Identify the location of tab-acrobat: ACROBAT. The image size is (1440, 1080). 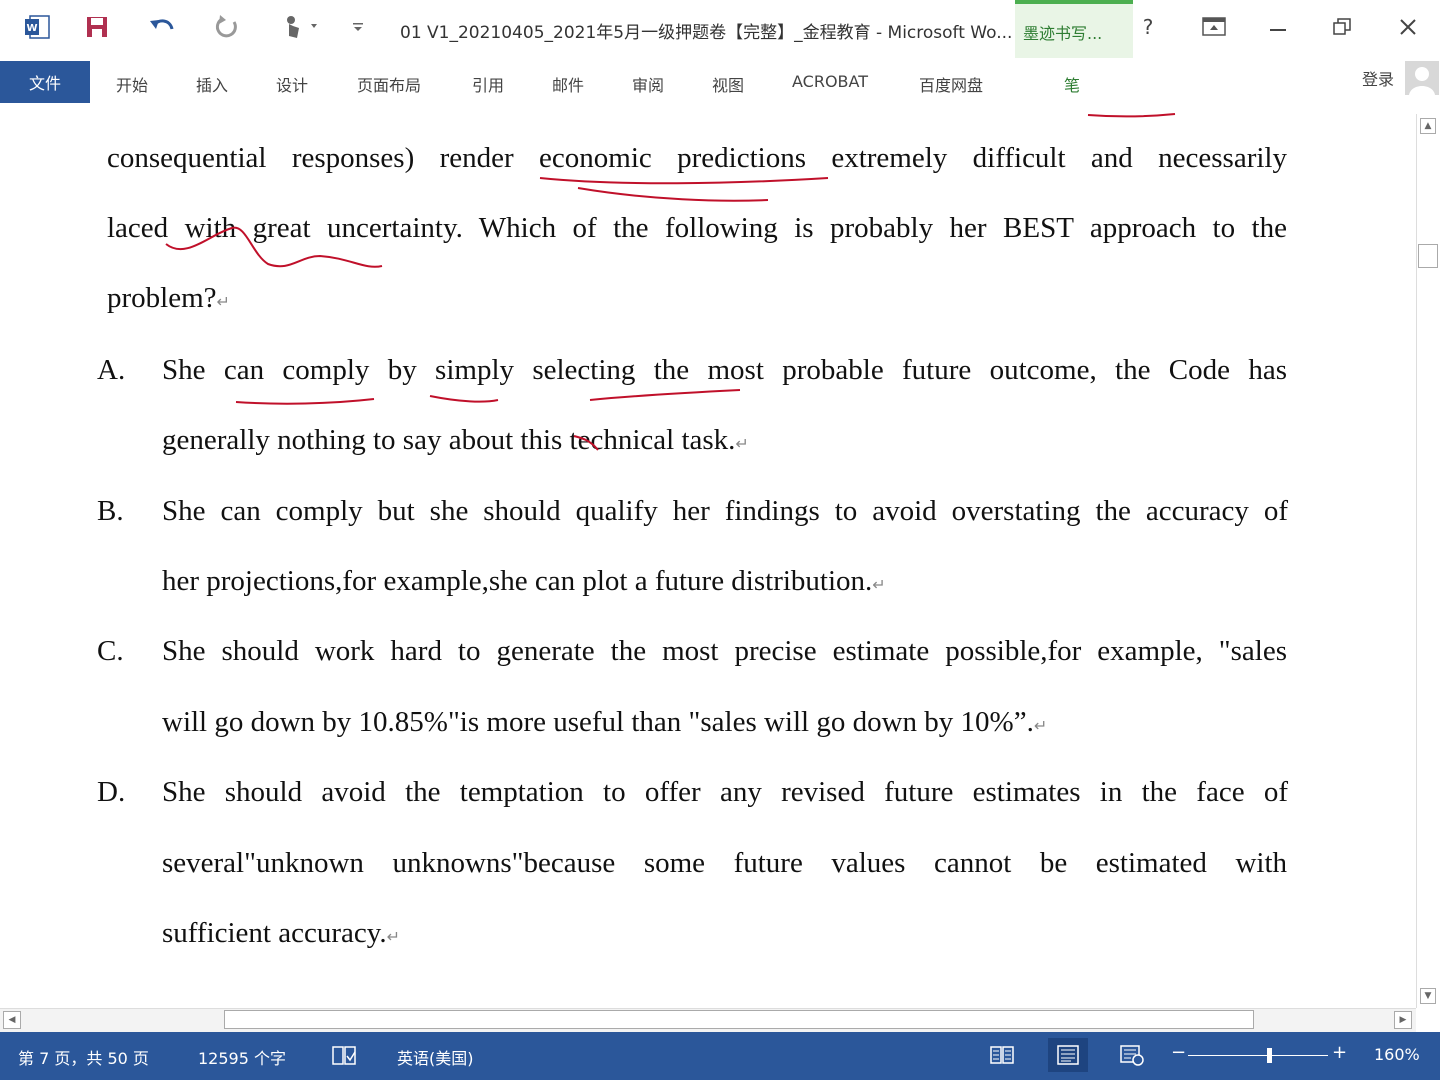
(830, 81).